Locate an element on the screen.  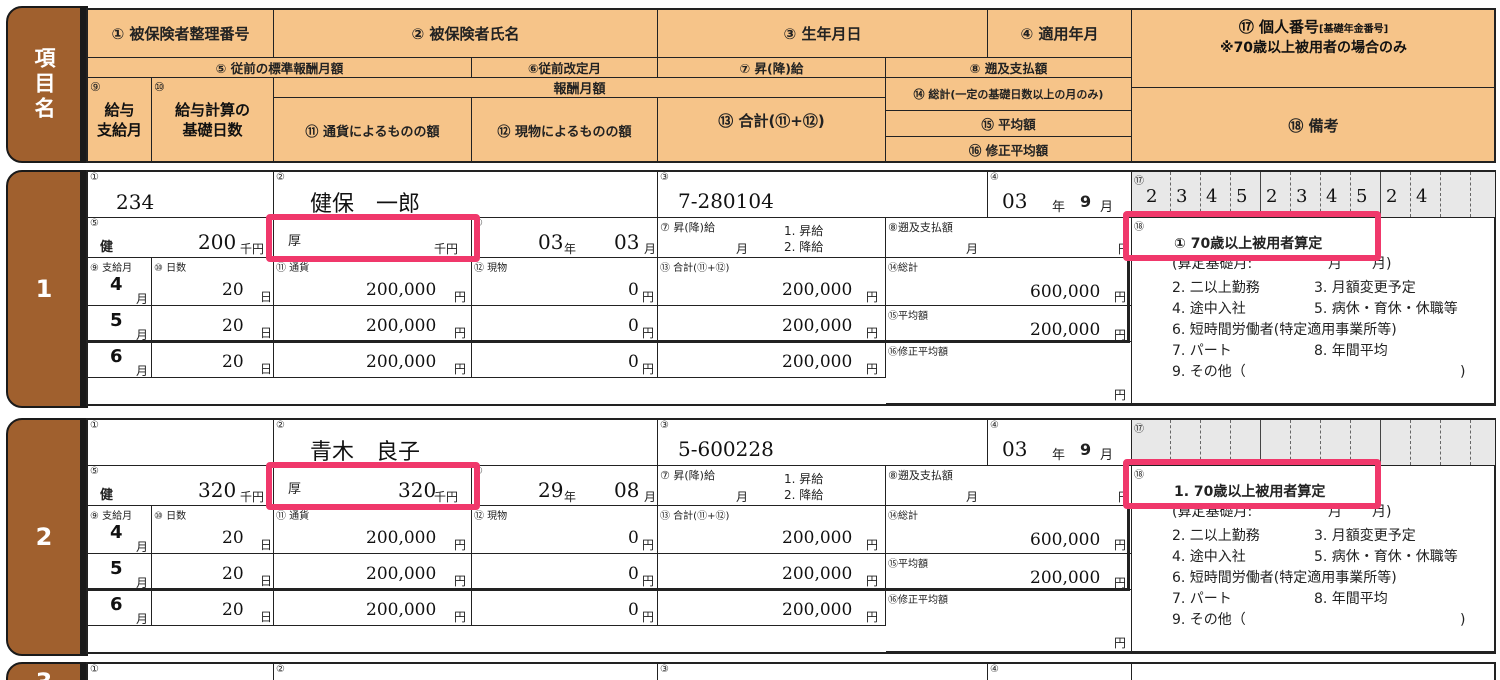
insured-name-field: ②鈴木 三郎 is located at coordinates (466, 672).